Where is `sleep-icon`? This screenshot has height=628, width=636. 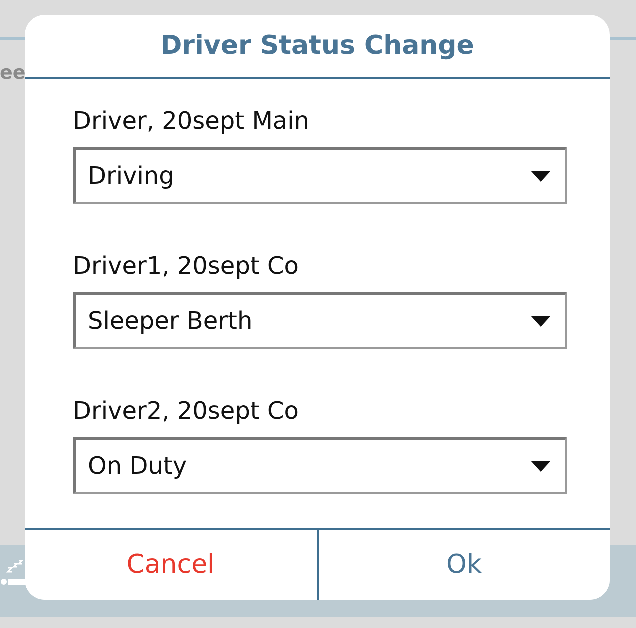
sleep-icon is located at coordinates (13, 574).